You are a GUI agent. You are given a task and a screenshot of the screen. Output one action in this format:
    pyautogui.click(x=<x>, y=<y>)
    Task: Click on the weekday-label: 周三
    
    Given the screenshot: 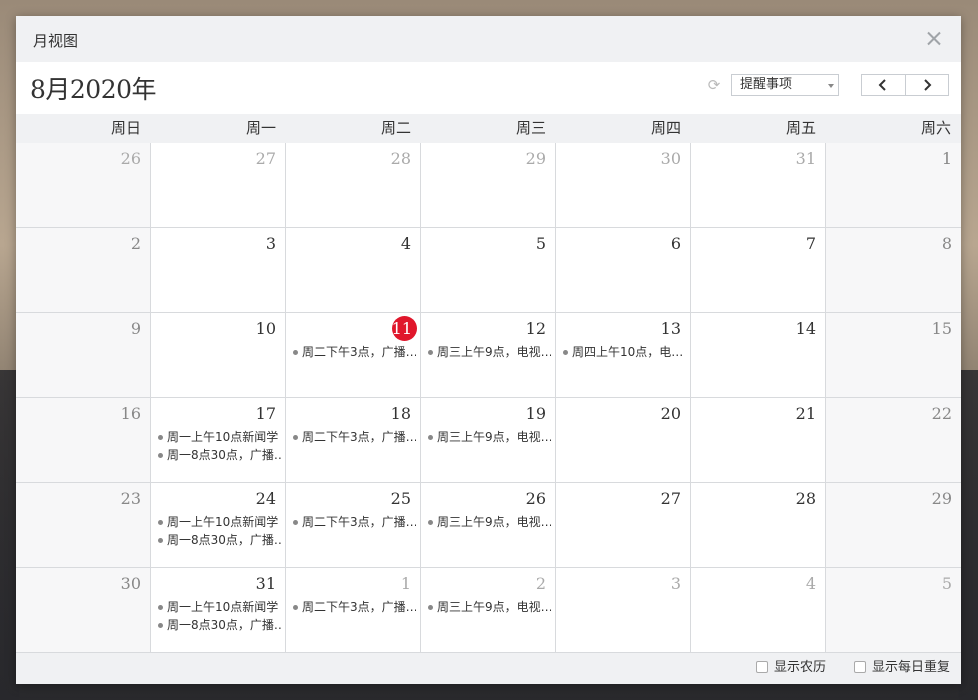 What is the action you would take?
    pyautogui.click(x=530, y=128)
    